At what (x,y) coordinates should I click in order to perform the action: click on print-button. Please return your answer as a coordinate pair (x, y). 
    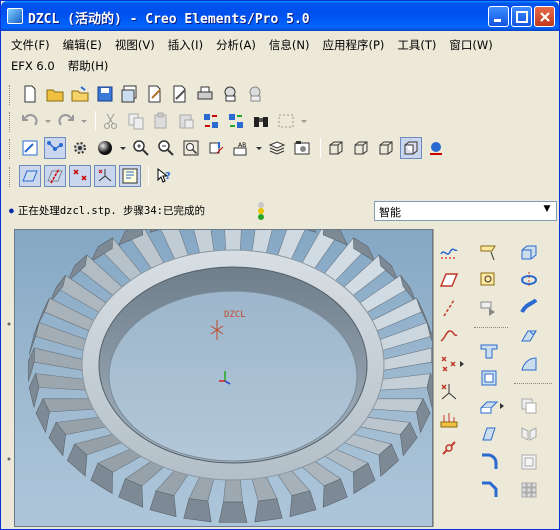
    Looking at the image, I should click on (205, 94).